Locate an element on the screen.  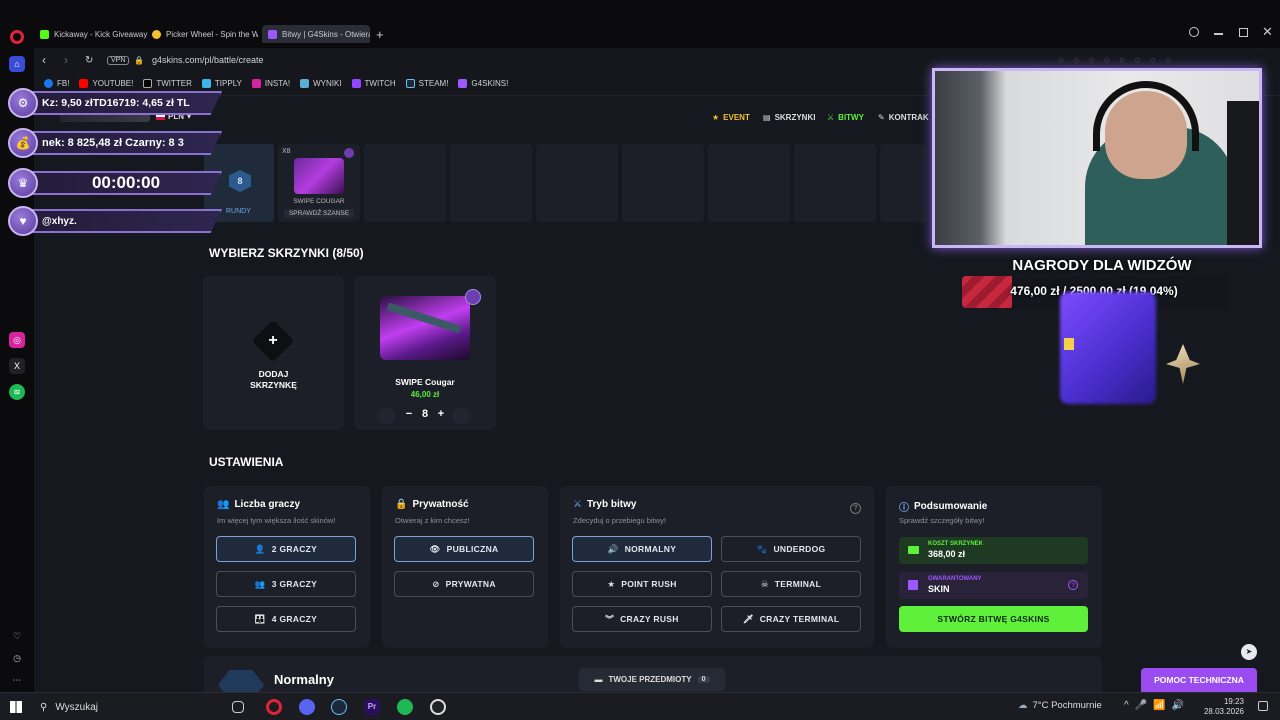
guaranteed-help-icon: ? is located at coordinates (1073, 585).